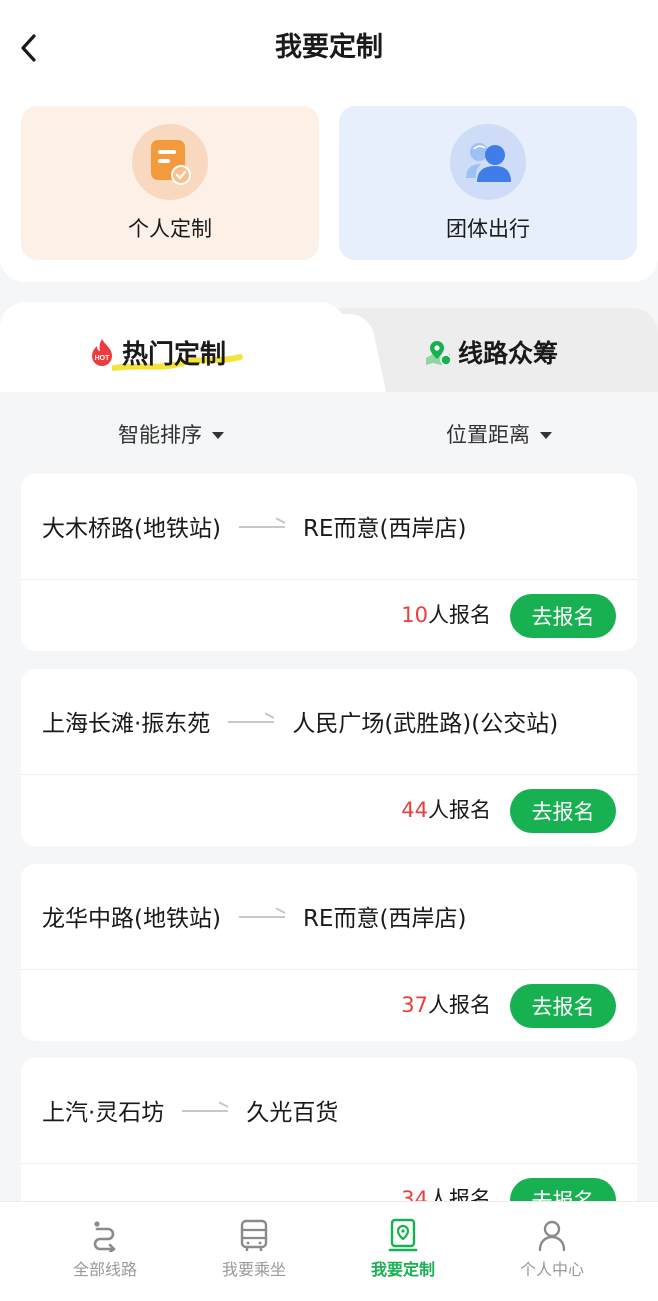 Image resolution: width=658 pixels, height=1301 pixels. I want to click on signup-count-number: 37, so click(414, 1005).